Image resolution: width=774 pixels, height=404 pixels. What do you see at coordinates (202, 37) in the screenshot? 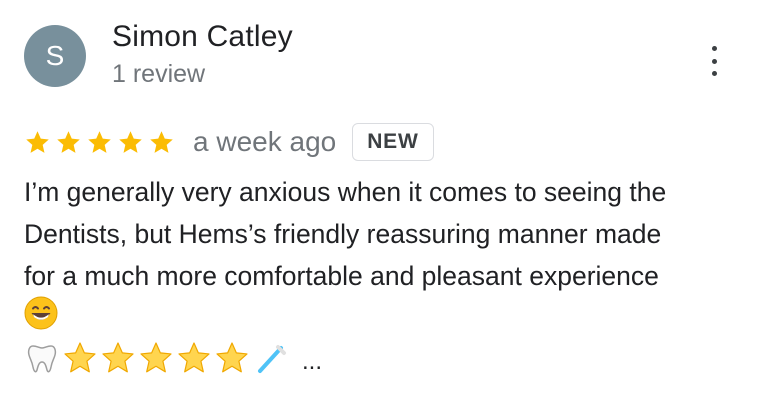
I see `reviewer-name: Simon Catley` at bounding box center [202, 37].